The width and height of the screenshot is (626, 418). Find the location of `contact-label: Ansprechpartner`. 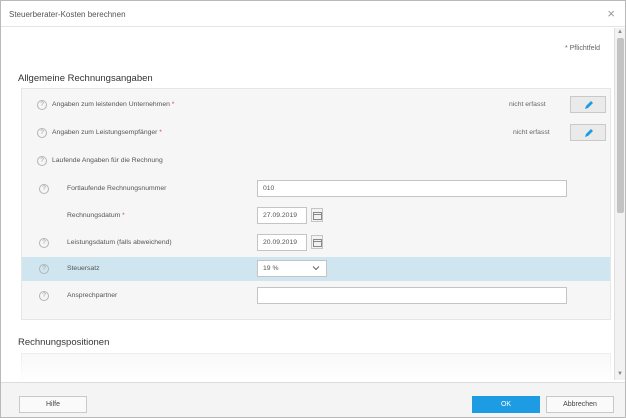

contact-label: Ansprechpartner is located at coordinates (92, 295).